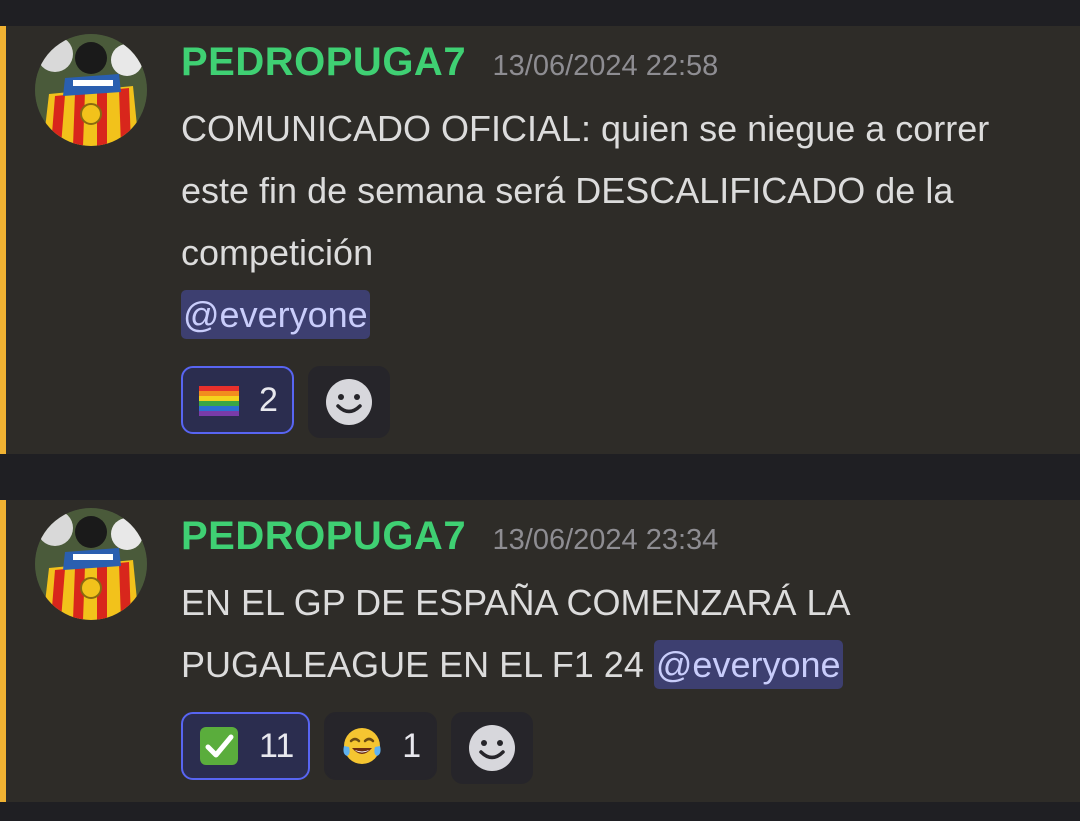 The height and width of the screenshot is (821, 1080). Describe the element at coordinates (277, 745) in the screenshot. I see `reaction-count: 11` at that location.